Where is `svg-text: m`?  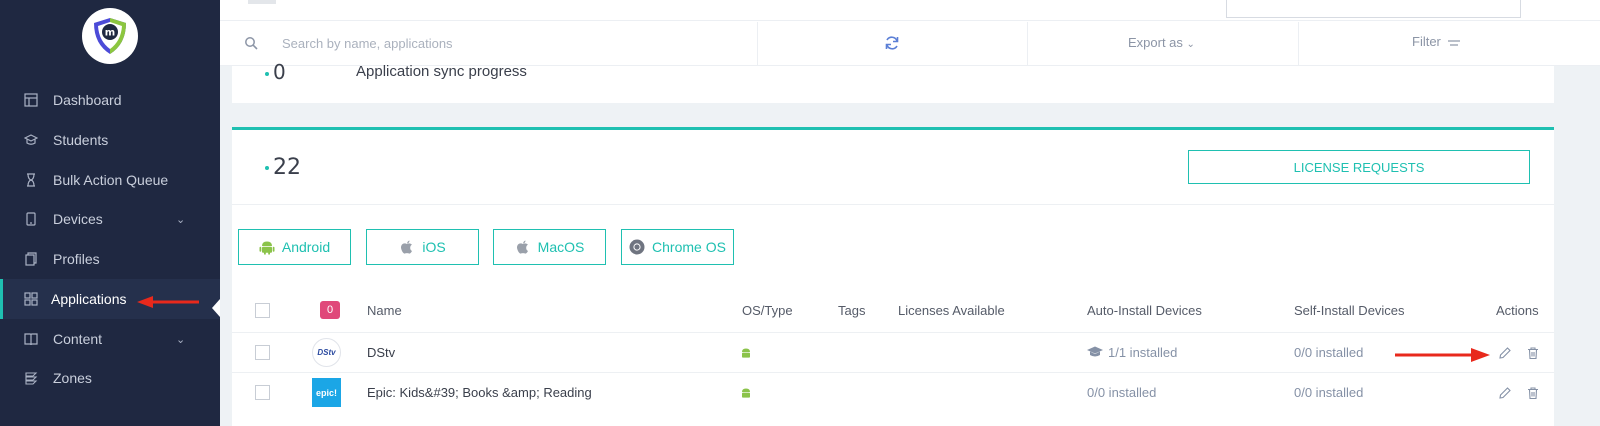
svg-text: m is located at coordinates (110, 33).